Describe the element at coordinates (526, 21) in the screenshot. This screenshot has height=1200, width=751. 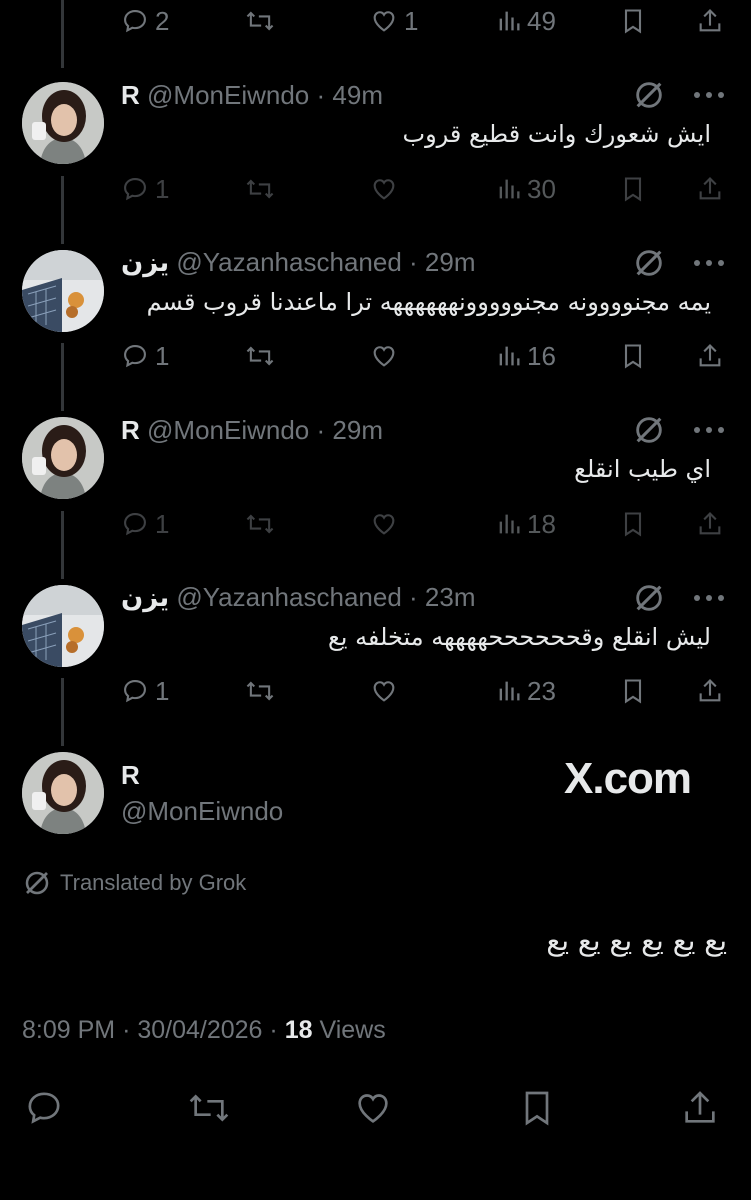
I see `views-button: 49` at that location.